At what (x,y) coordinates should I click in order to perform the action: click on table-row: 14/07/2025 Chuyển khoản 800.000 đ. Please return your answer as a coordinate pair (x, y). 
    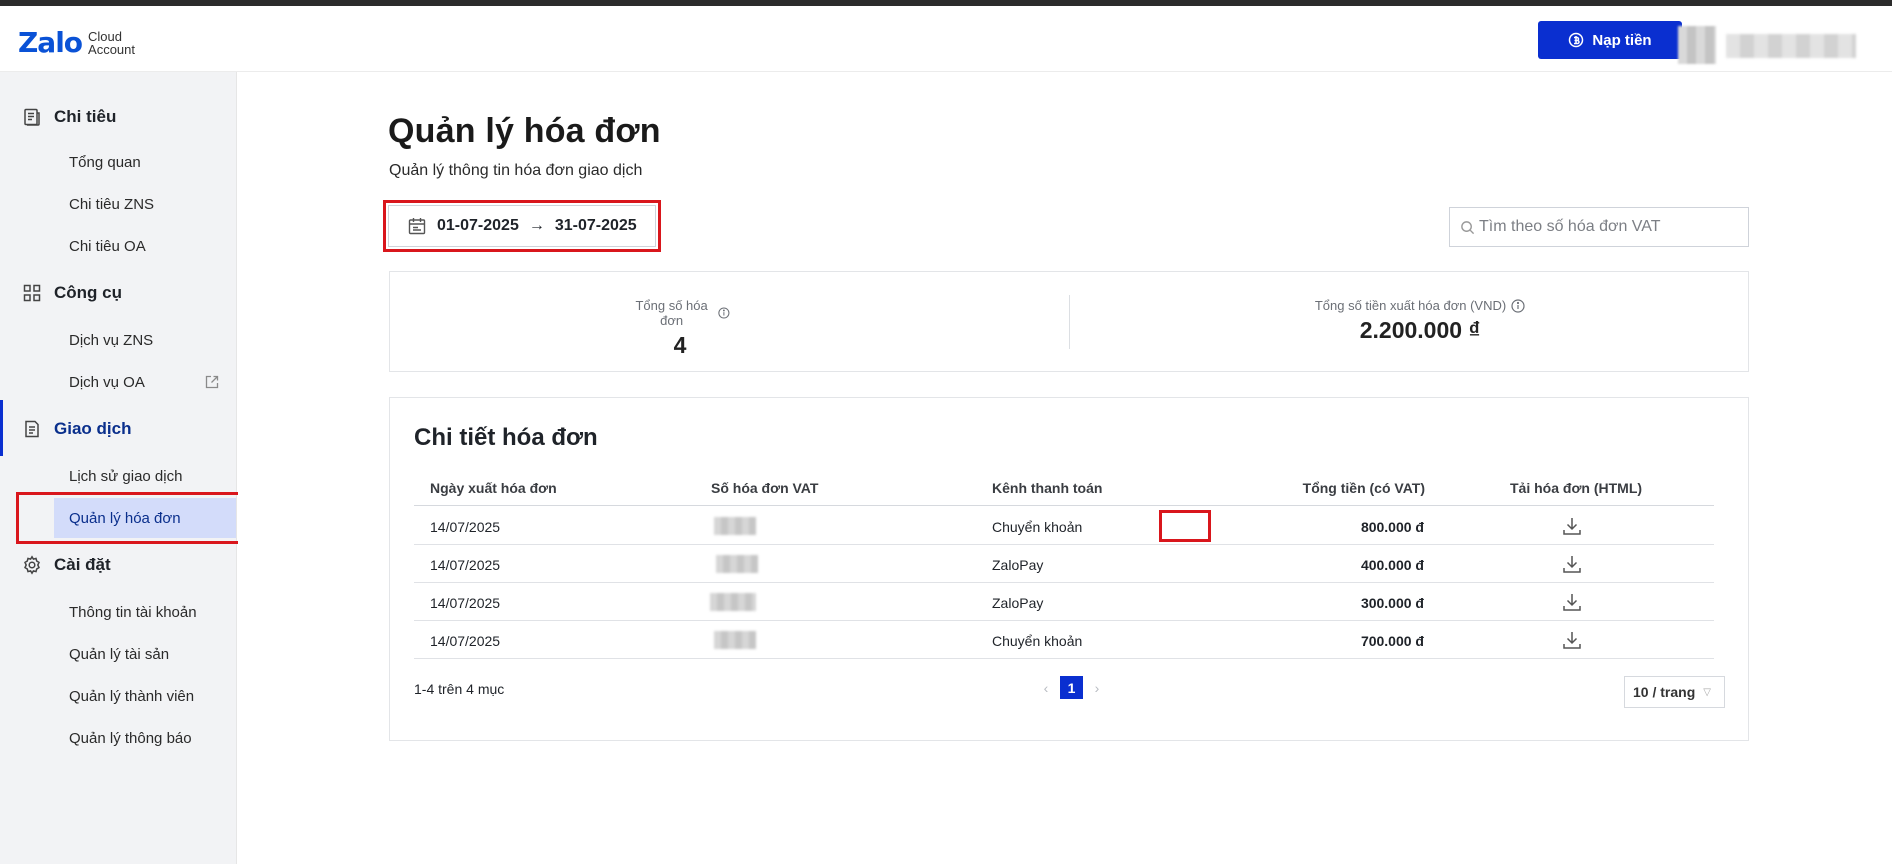
    Looking at the image, I should click on (1064, 526).